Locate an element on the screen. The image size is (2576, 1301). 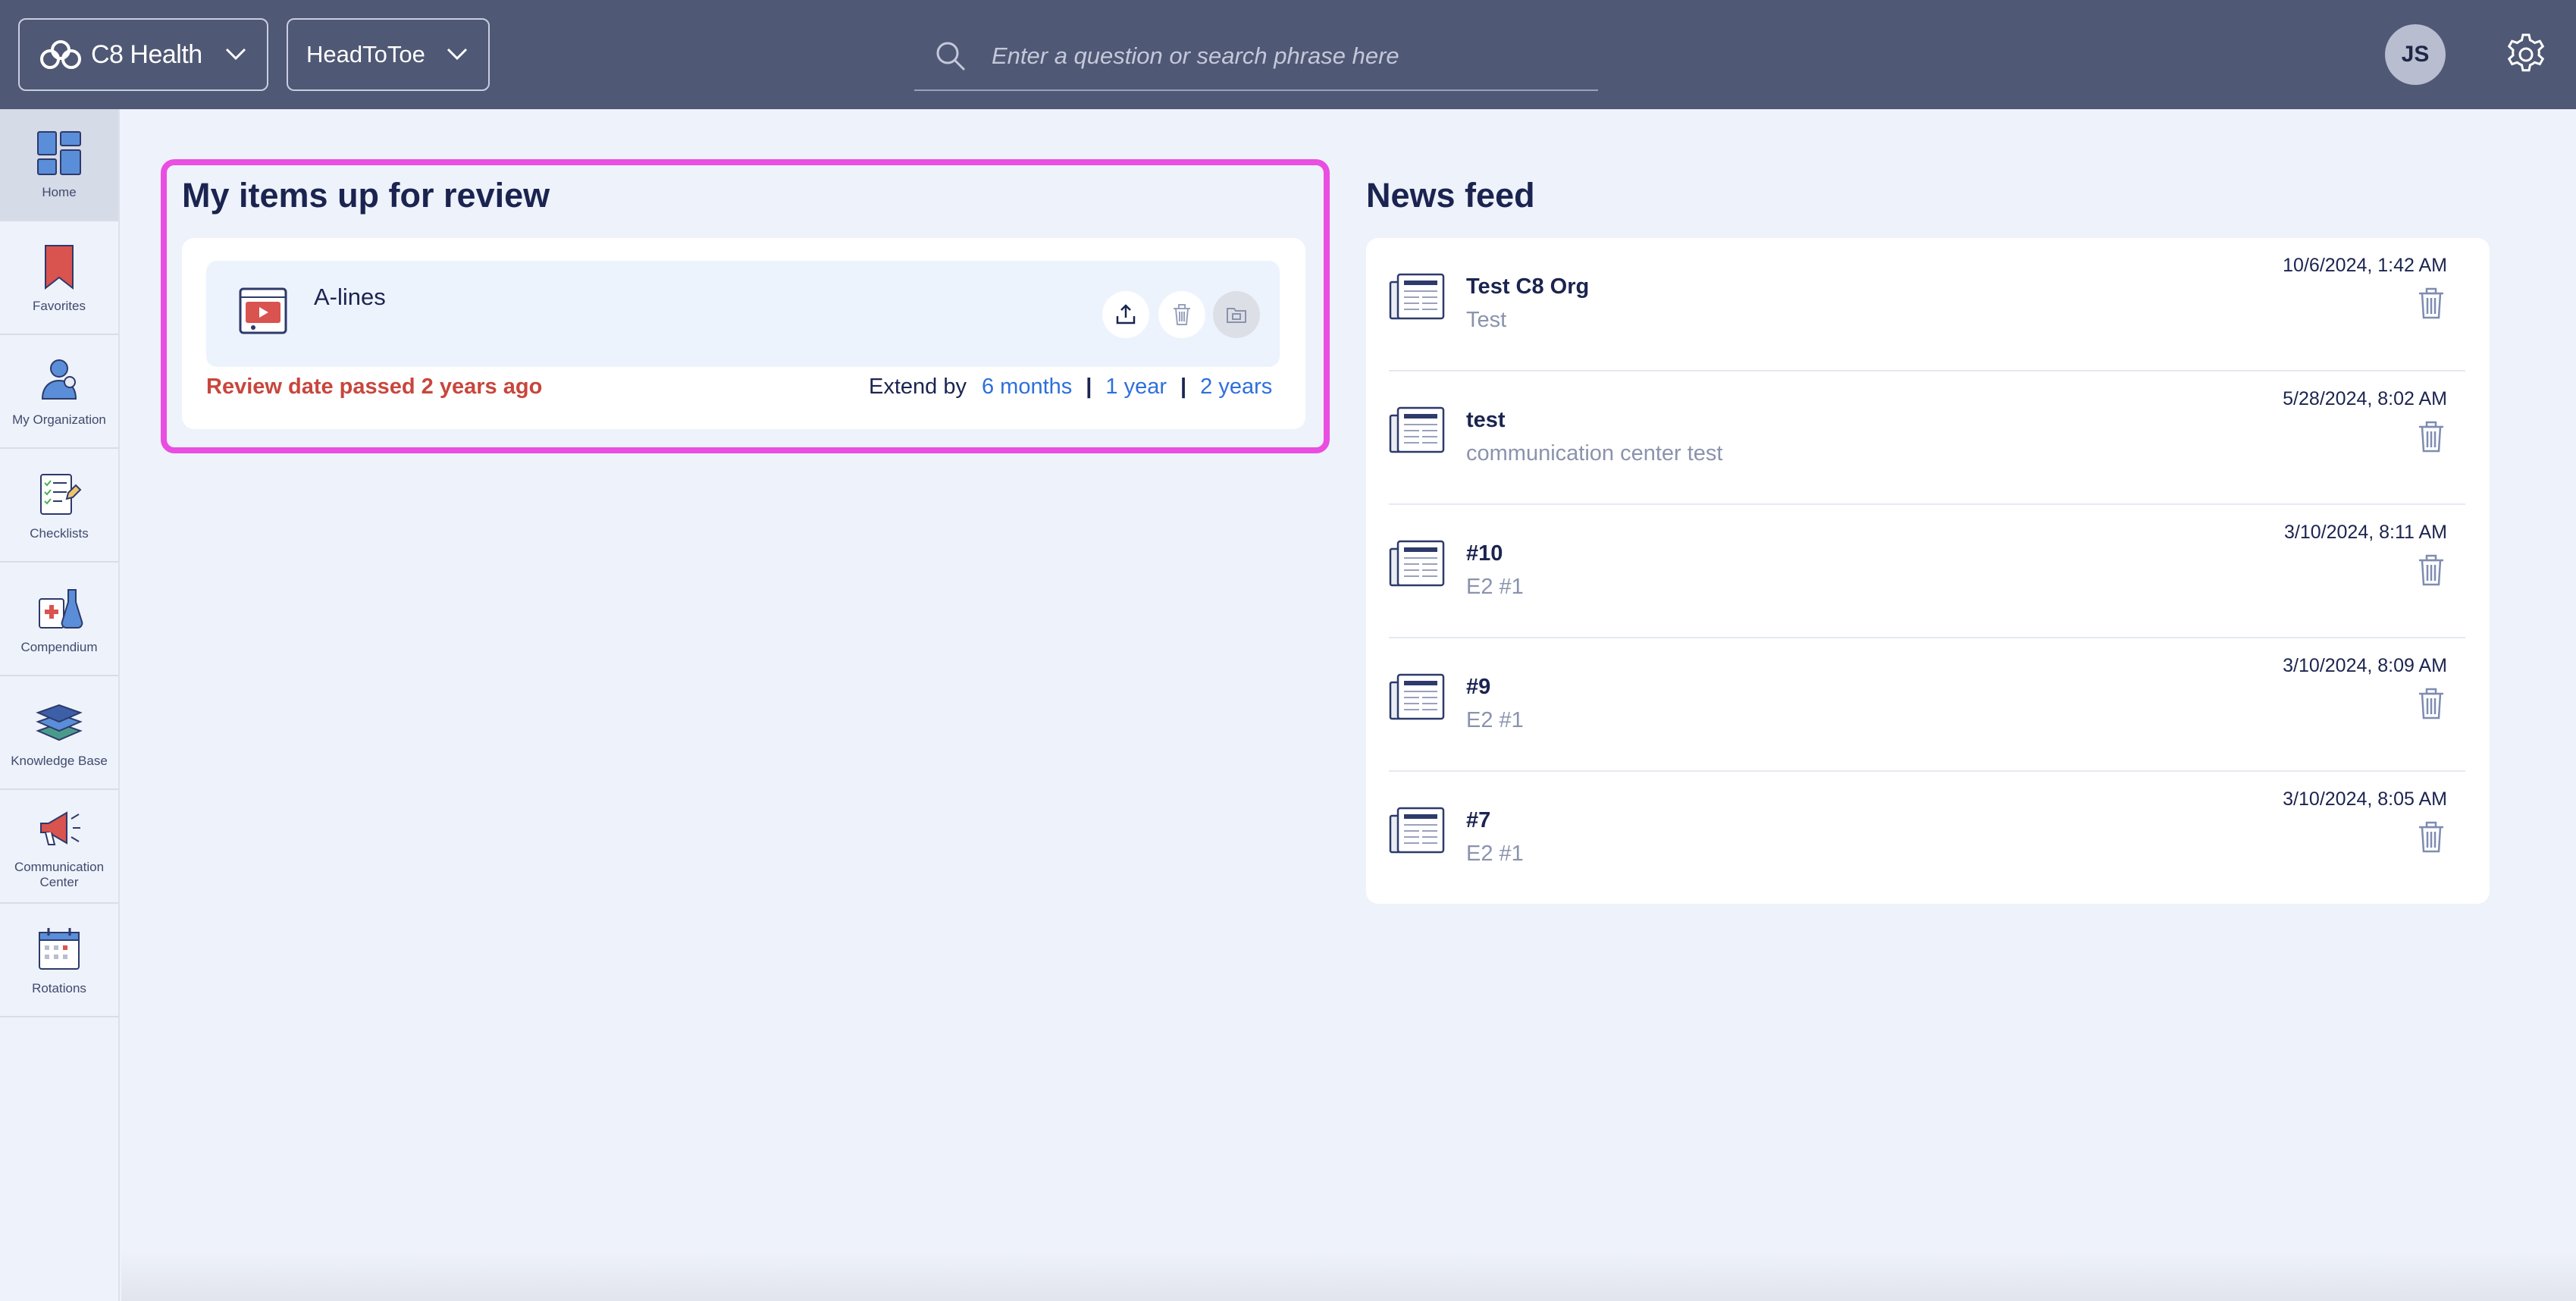
news-item-title: test is located at coordinates (1486, 420).